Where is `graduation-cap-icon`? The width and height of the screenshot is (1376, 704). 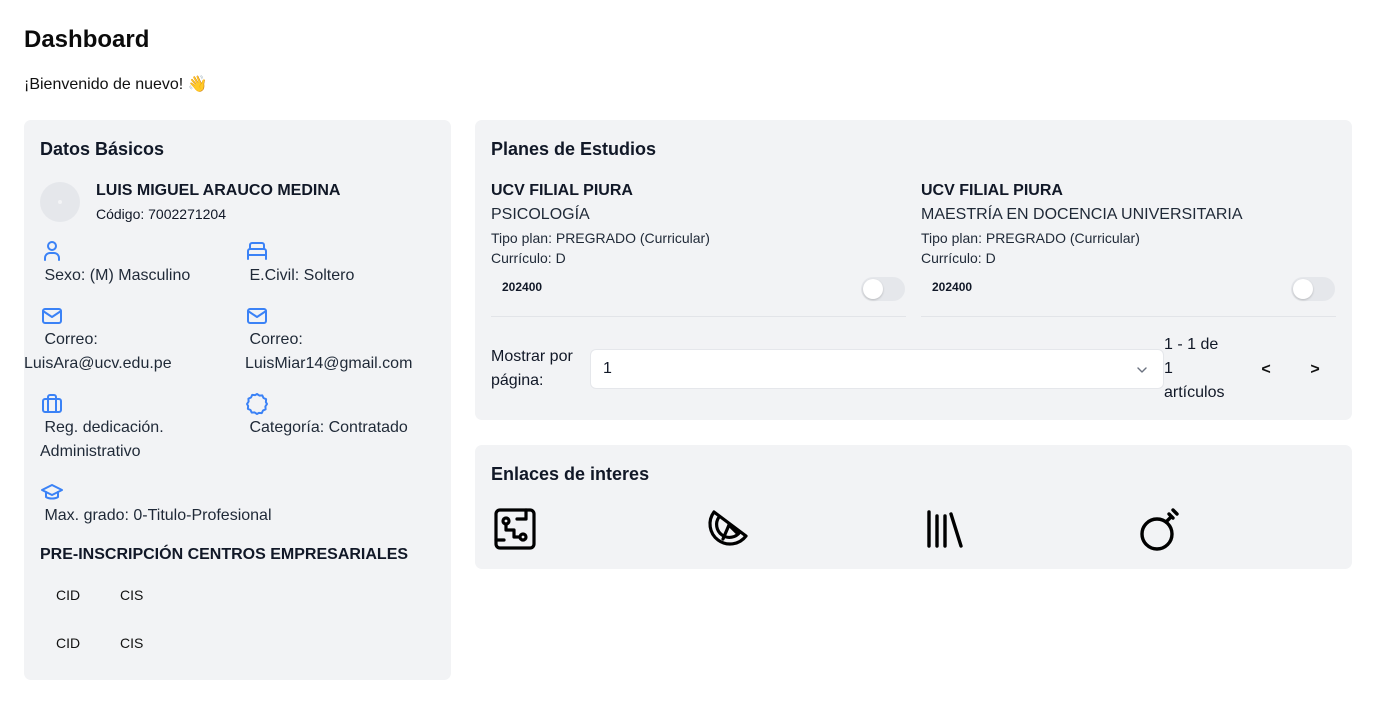 graduation-cap-icon is located at coordinates (52, 492).